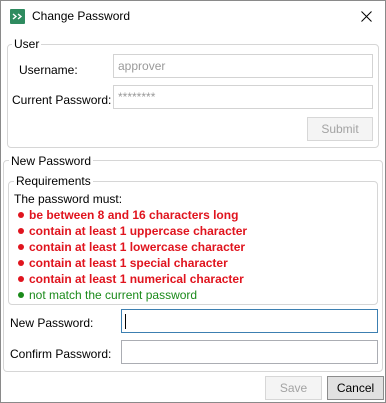  I want to click on requirement-text: be between 8 and 16 characters long, so click(134, 215).